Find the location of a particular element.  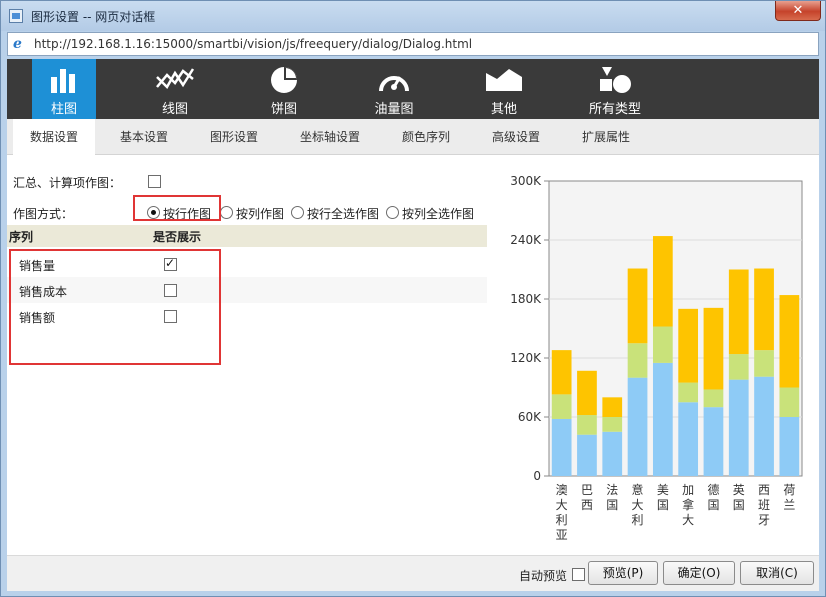

chart-type-label: 所有类型 is located at coordinates (614, 109).